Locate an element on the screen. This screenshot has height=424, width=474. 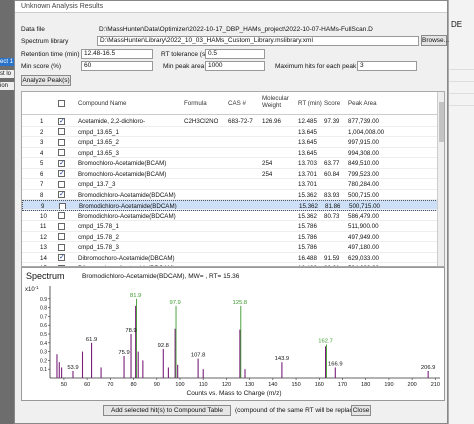
peak-label: 61.9 is located at coordinates (91, 340).